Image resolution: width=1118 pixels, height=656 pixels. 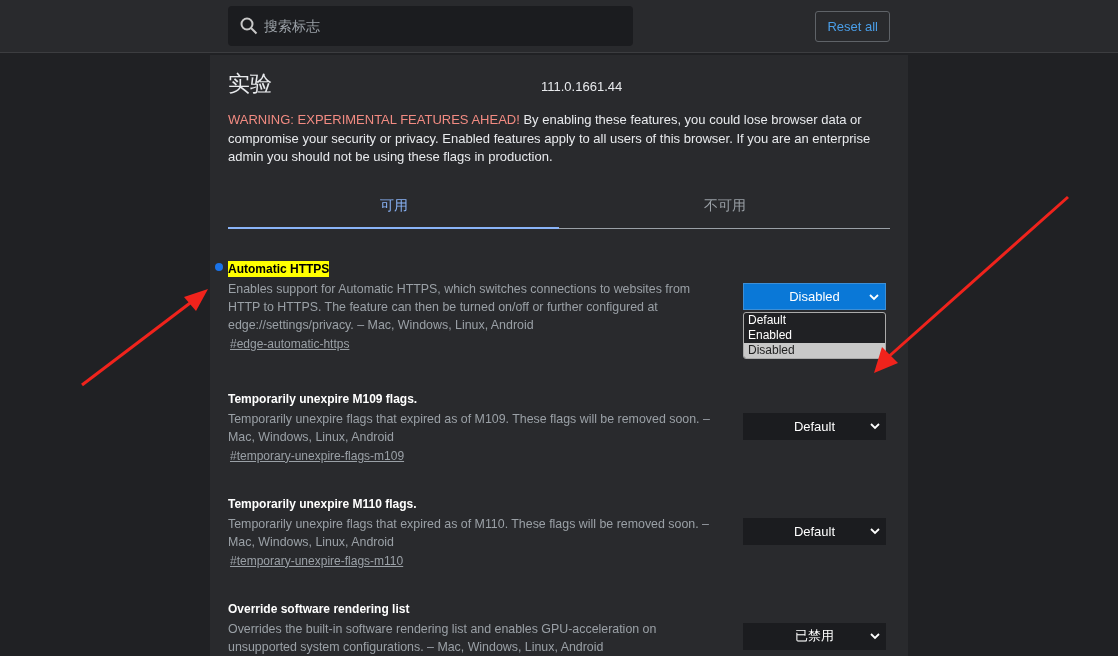 What do you see at coordinates (814, 296) in the screenshot?
I see `flag-dropdown: Disabled` at bounding box center [814, 296].